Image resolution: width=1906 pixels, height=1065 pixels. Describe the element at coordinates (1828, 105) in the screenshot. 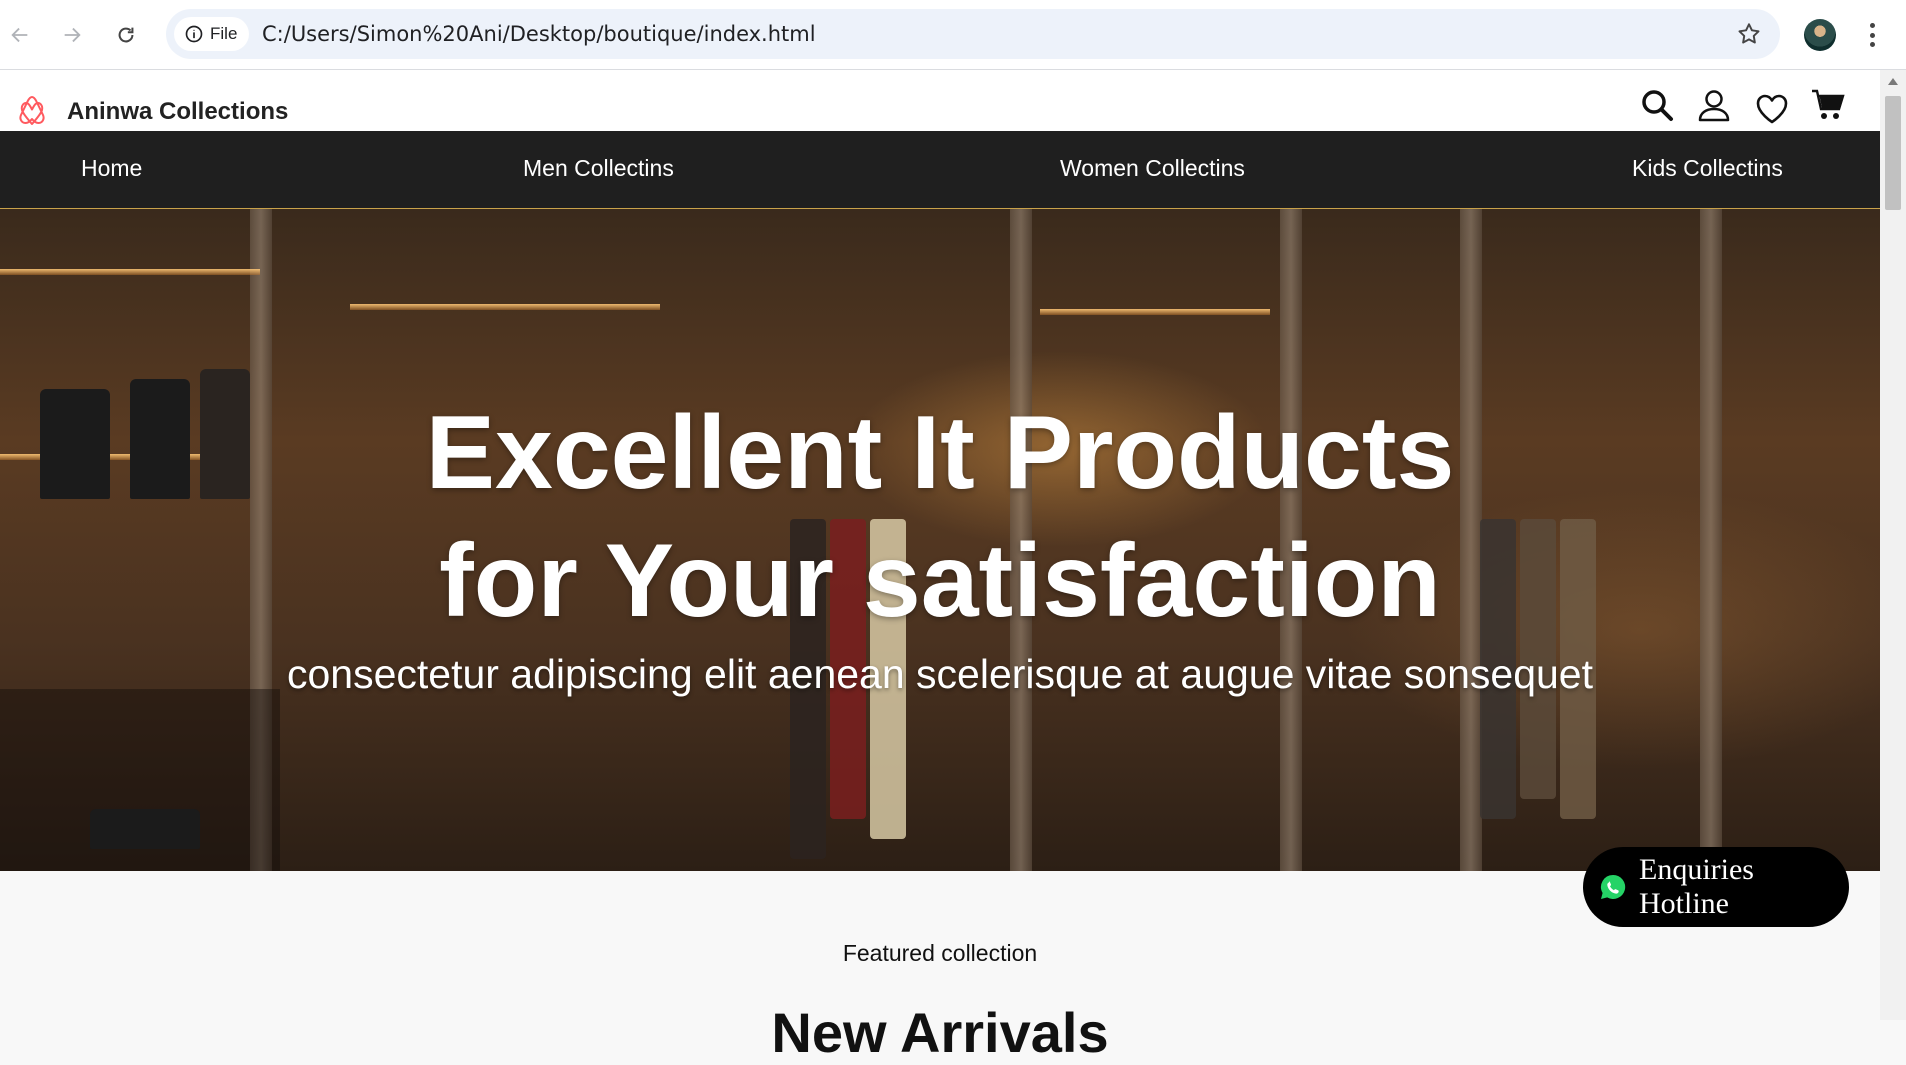

I see `cart-icon` at that location.